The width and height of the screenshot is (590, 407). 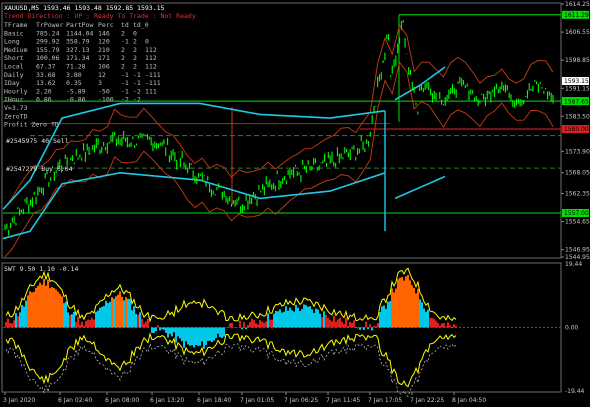 I want to click on table-cell: Medium, so click(x=16, y=50).